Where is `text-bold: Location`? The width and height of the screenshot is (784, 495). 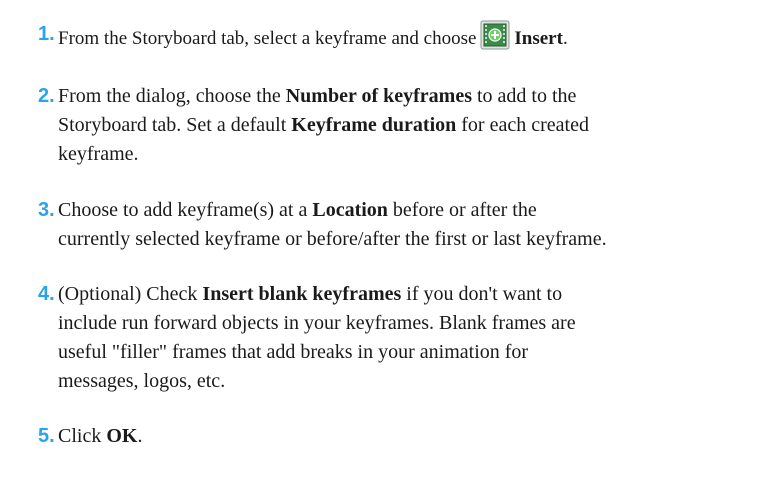
text-bold: Location is located at coordinates (350, 210).